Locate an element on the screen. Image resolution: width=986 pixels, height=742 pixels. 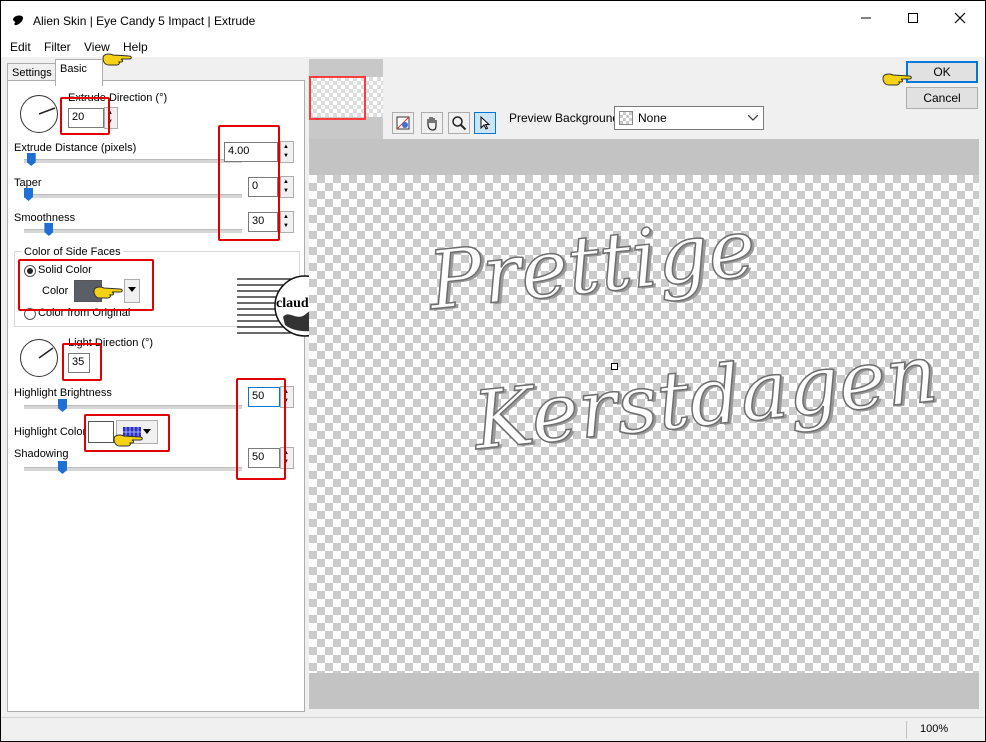
taper-spinner: ▲ ▼ is located at coordinates (287, 187).